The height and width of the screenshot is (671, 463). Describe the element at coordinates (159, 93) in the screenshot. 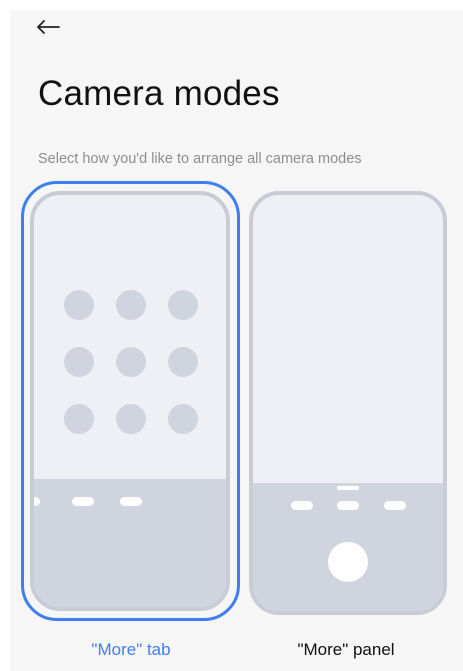

I see `page-title: Camera modes` at that location.